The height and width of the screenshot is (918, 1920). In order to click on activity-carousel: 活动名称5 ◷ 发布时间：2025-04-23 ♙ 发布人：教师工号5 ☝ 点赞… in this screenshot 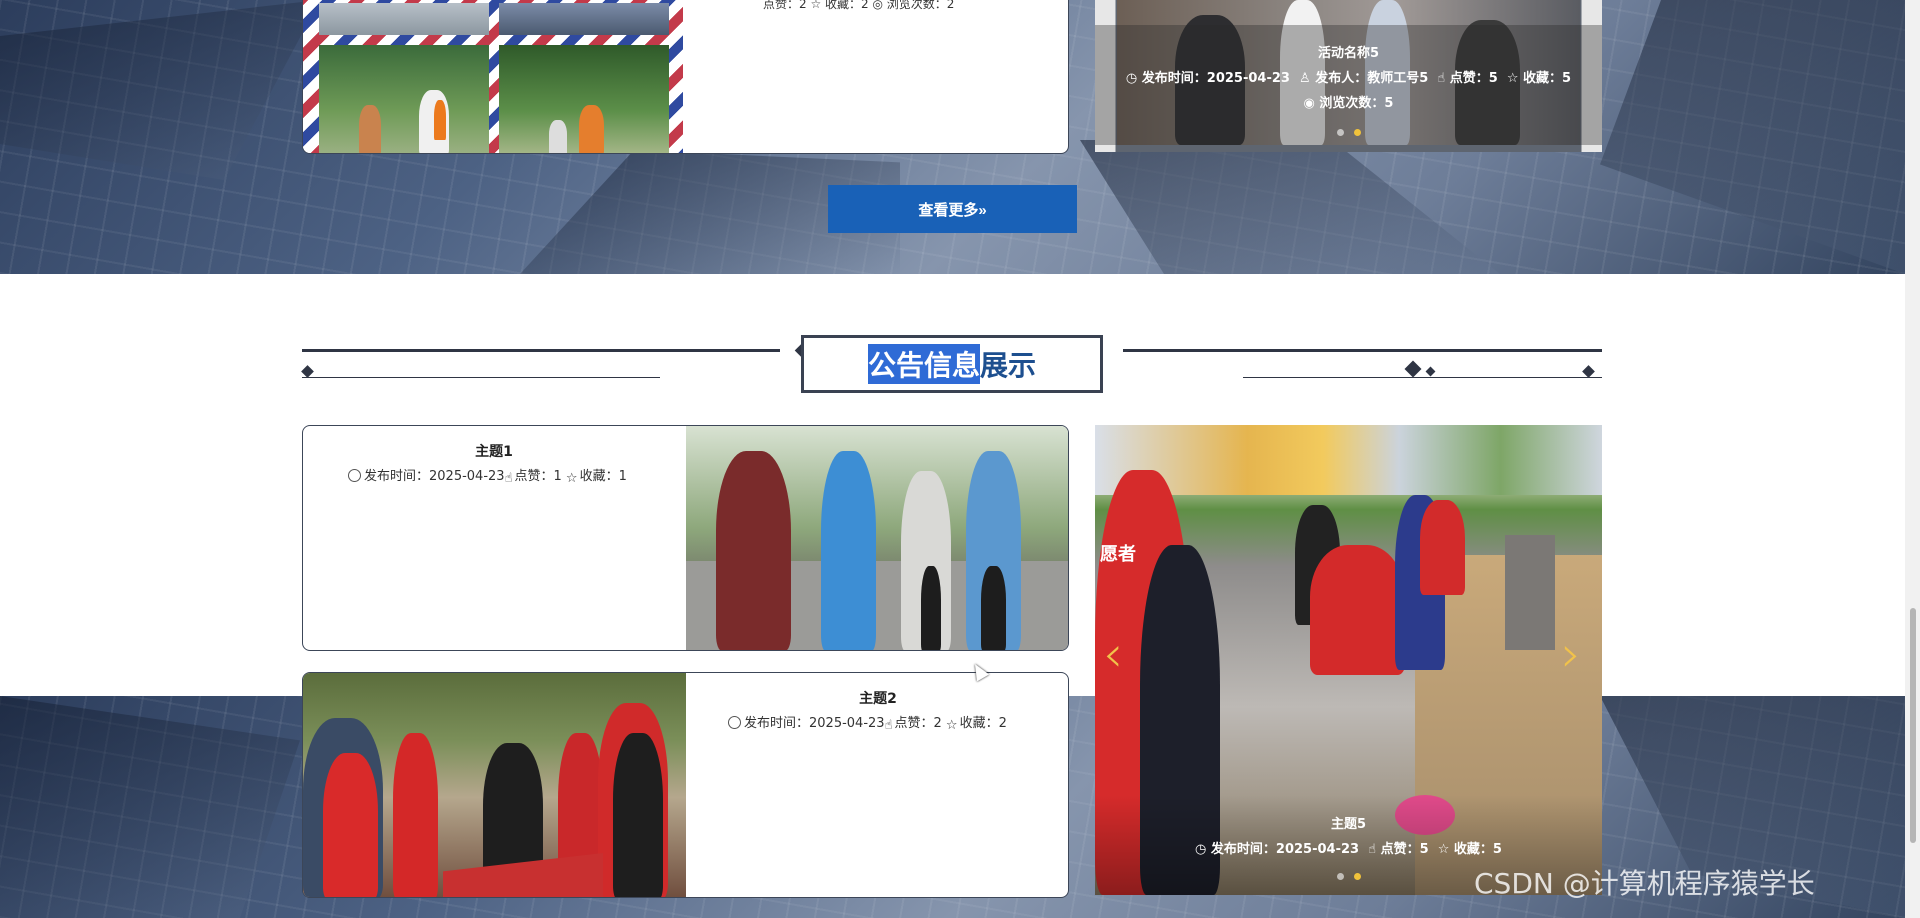, I will do `click(1348, 76)`.